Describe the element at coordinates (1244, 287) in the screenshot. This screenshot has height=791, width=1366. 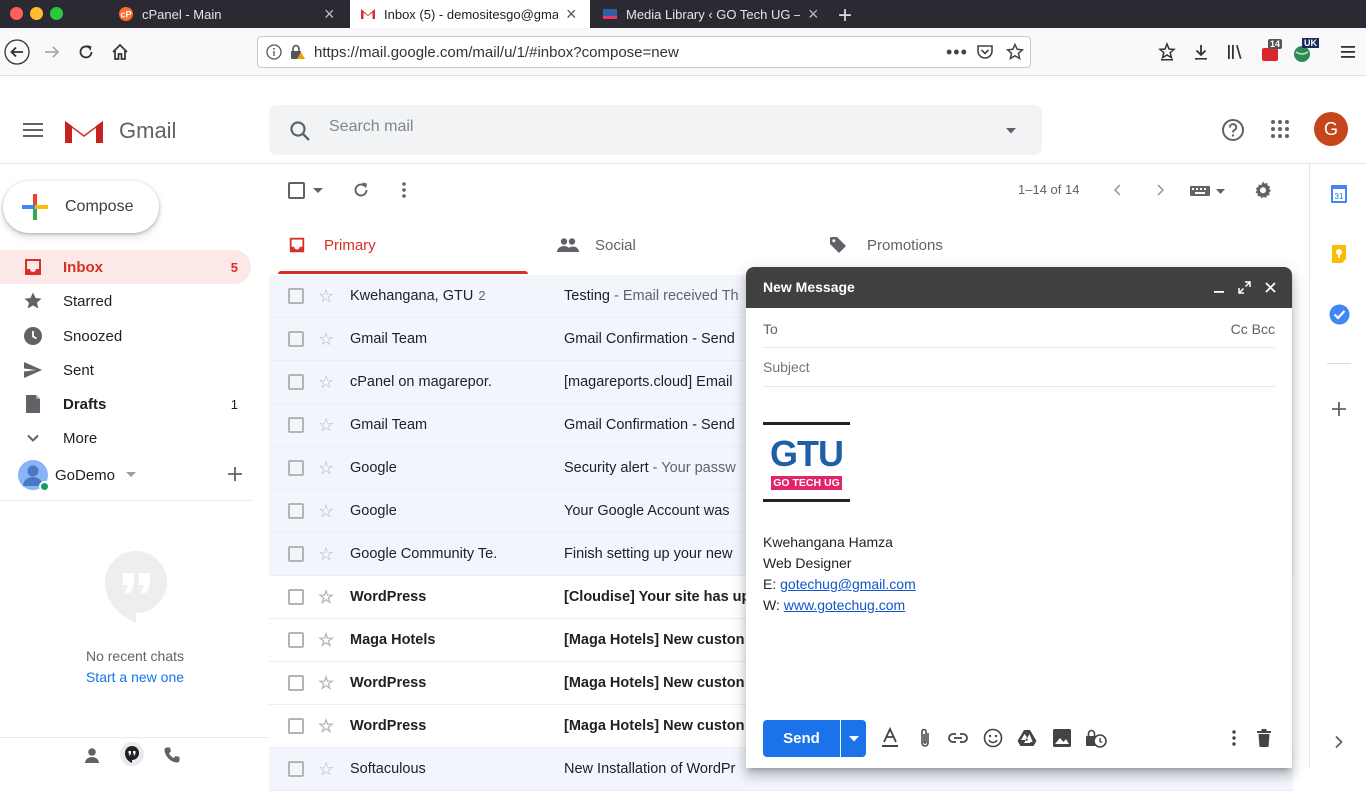
I see `expand-icon` at that location.